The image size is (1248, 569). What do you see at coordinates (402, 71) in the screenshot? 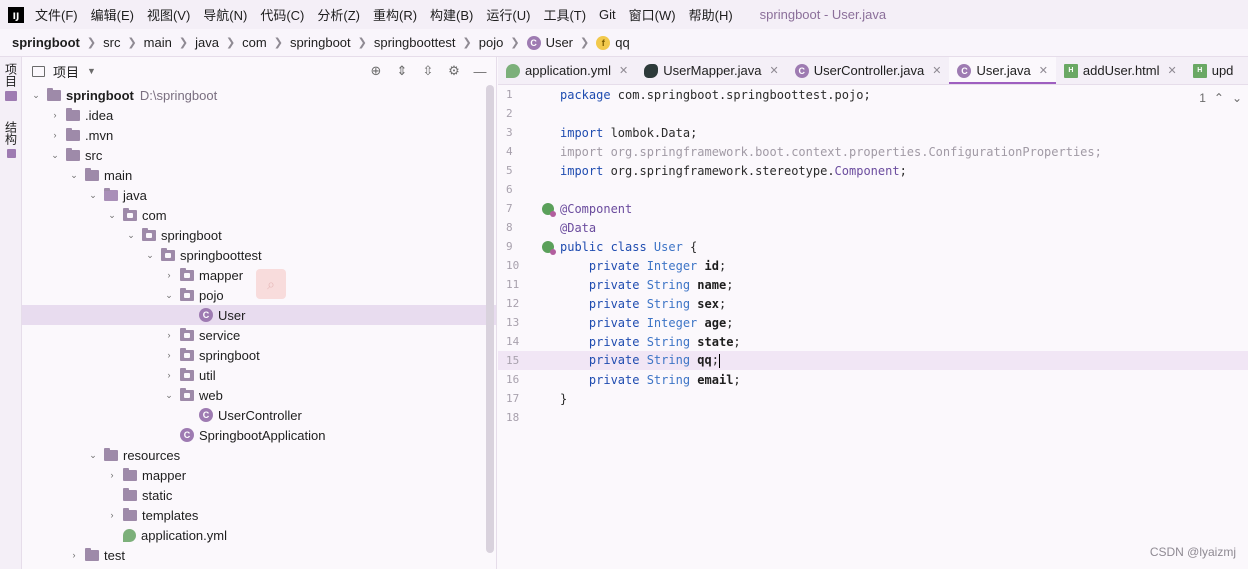
I see `expand-all-icon: ⇕` at bounding box center [402, 71].